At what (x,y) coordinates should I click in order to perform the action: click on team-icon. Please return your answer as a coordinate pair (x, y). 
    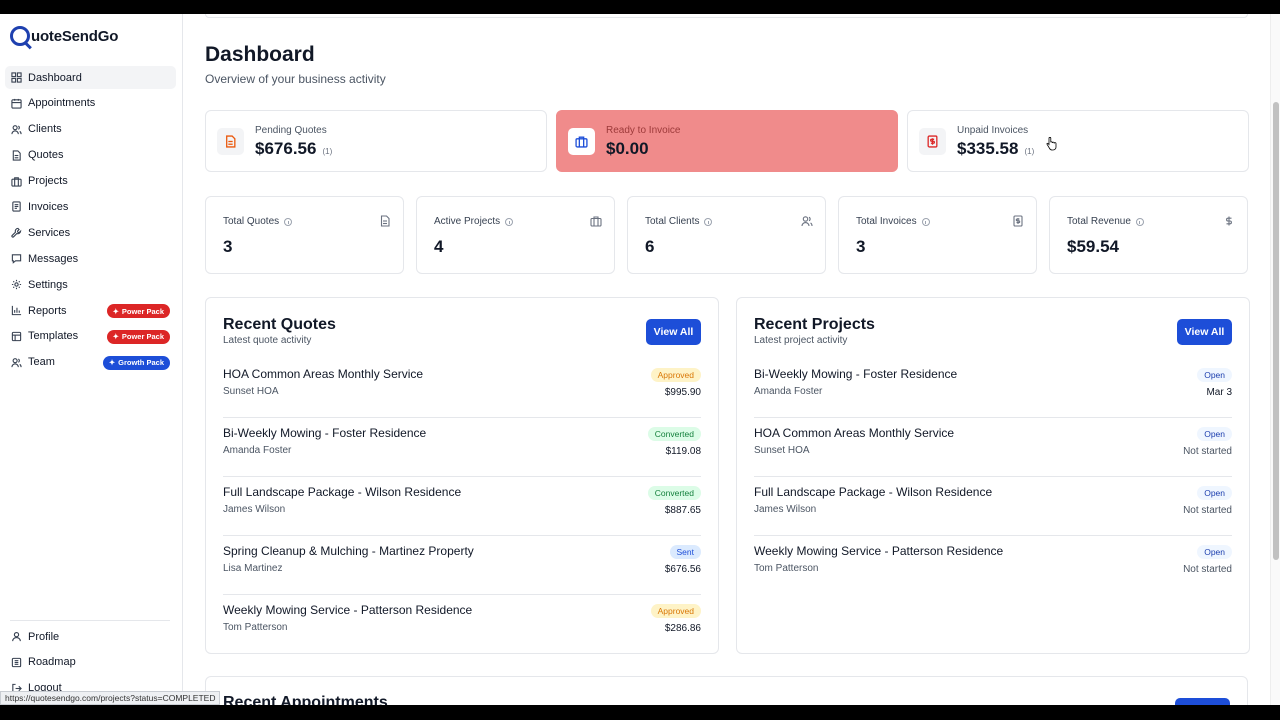
    Looking at the image, I should click on (16, 362).